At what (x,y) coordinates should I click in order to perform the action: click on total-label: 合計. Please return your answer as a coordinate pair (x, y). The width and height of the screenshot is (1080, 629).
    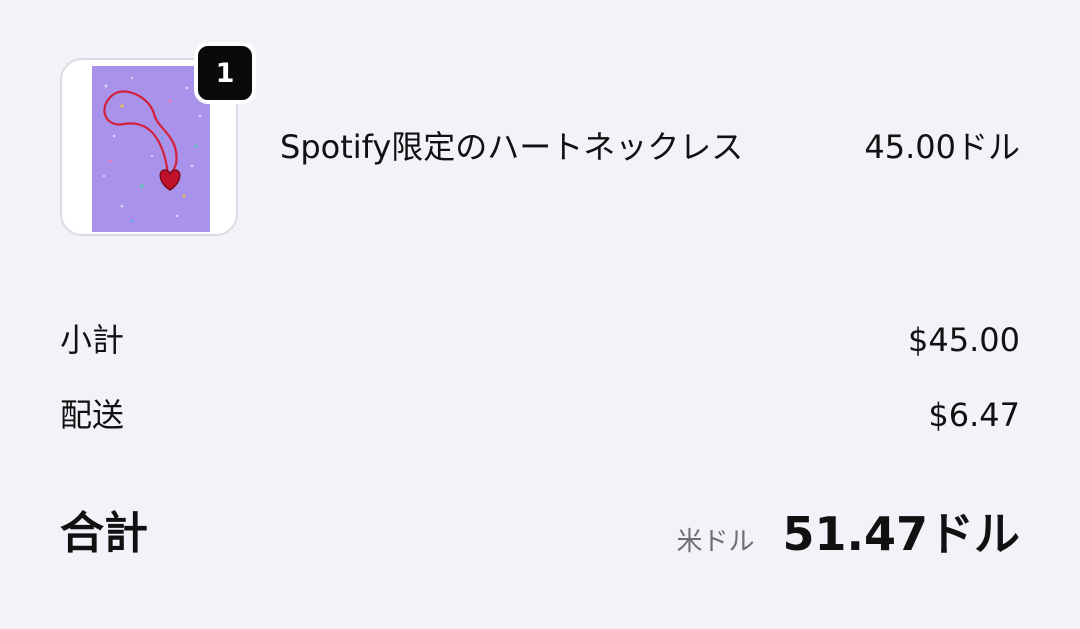
    Looking at the image, I should click on (104, 533).